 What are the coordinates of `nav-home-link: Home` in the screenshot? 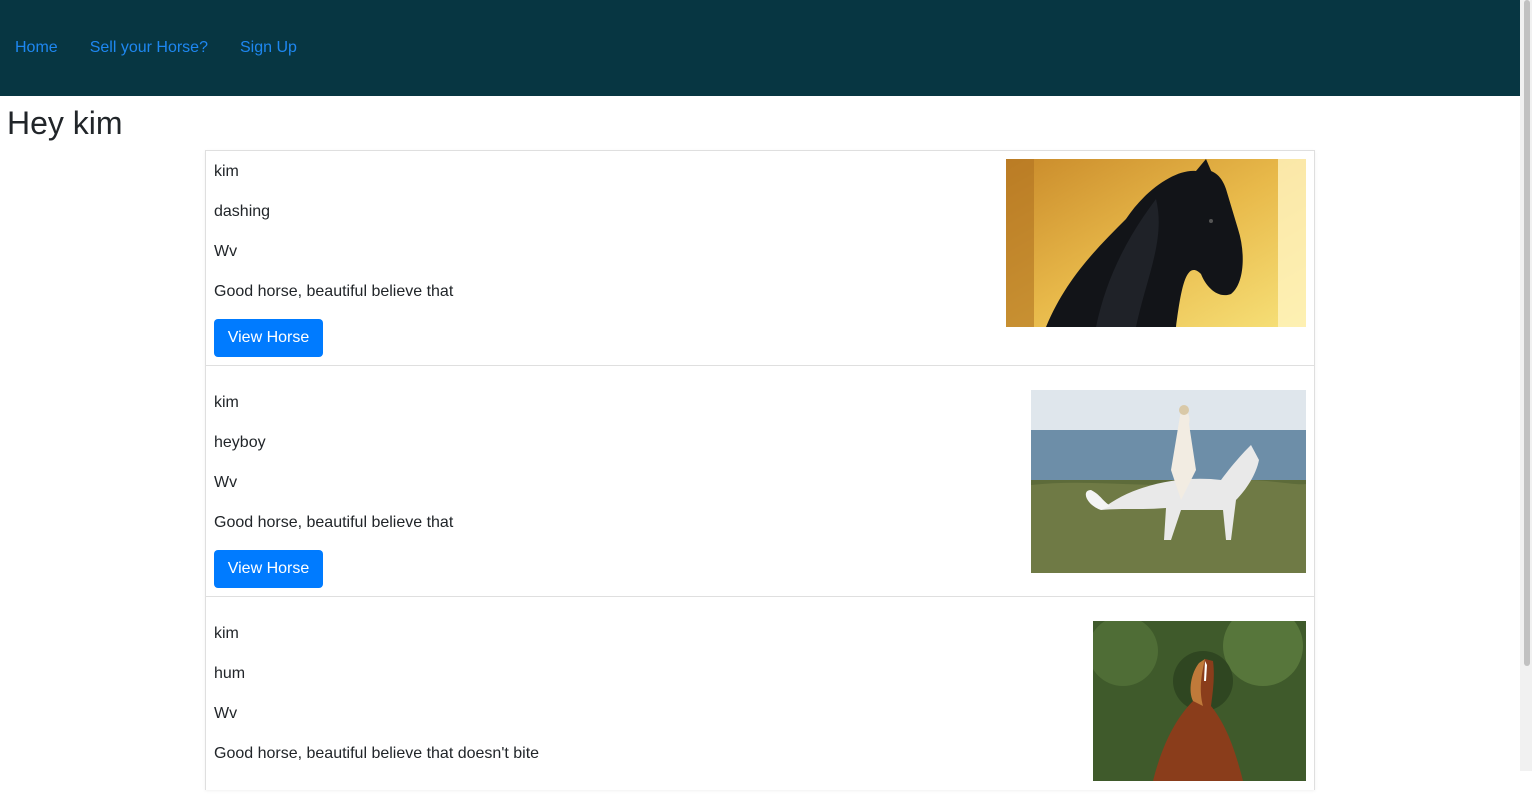 It's located at (36, 48).